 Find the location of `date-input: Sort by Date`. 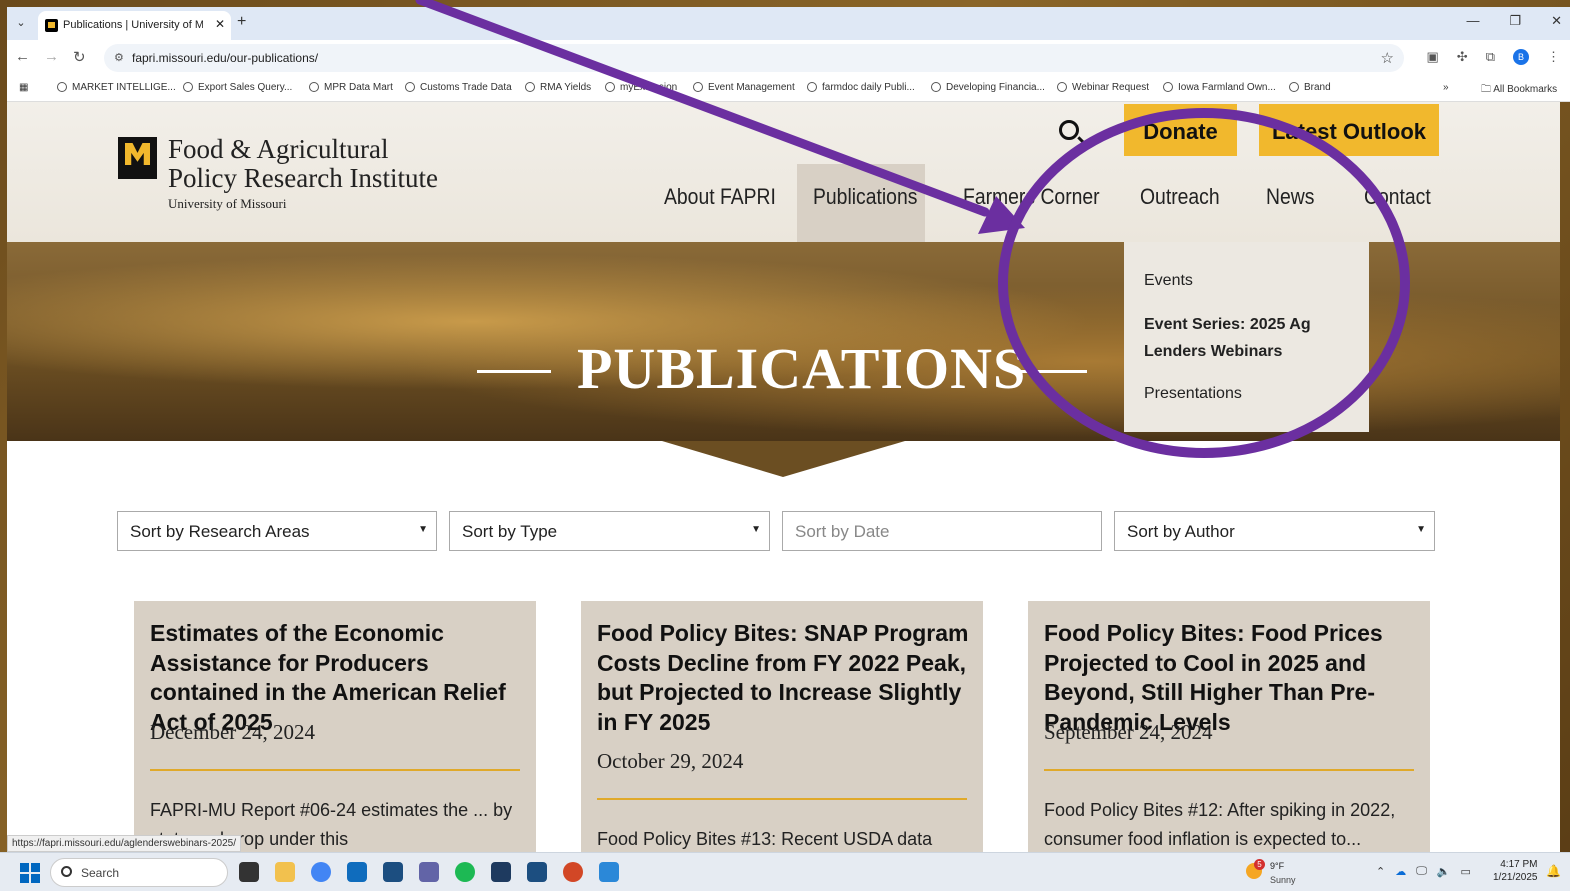

date-input: Sort by Date is located at coordinates (942, 531).